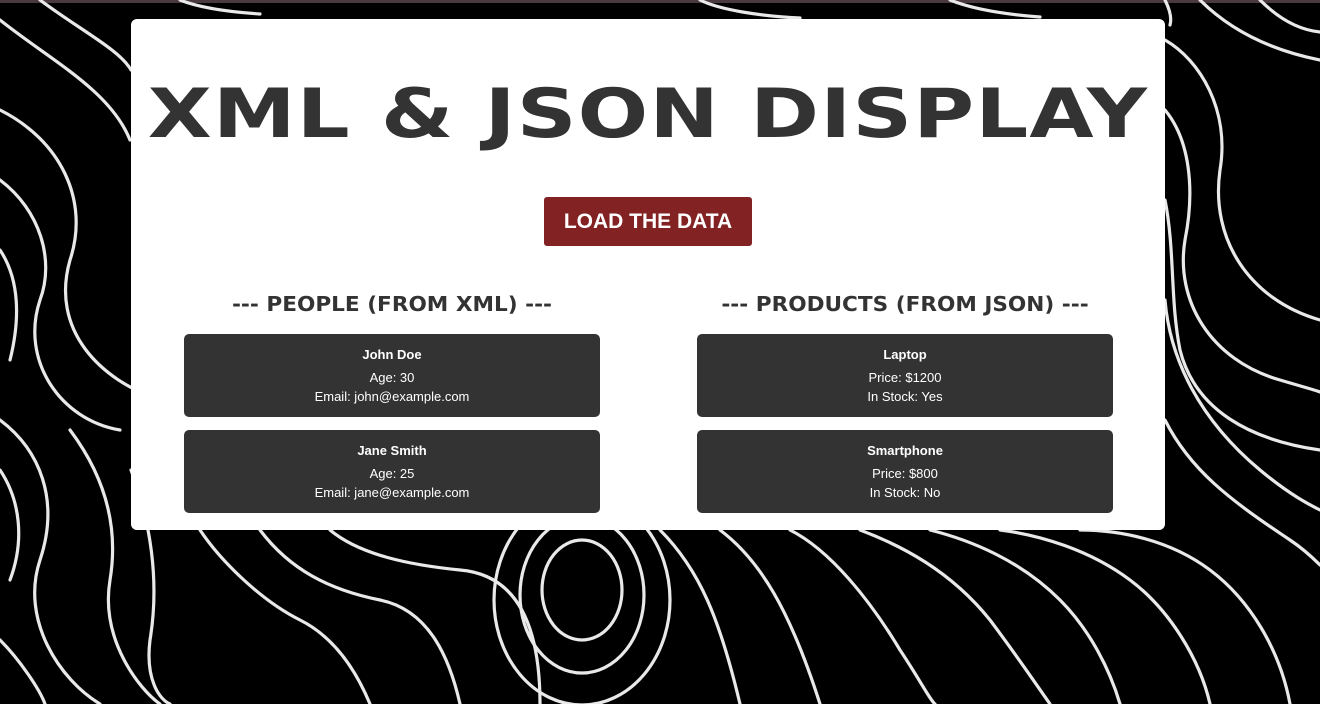  I want to click on person-email: Email: john@example.com, so click(392, 396).